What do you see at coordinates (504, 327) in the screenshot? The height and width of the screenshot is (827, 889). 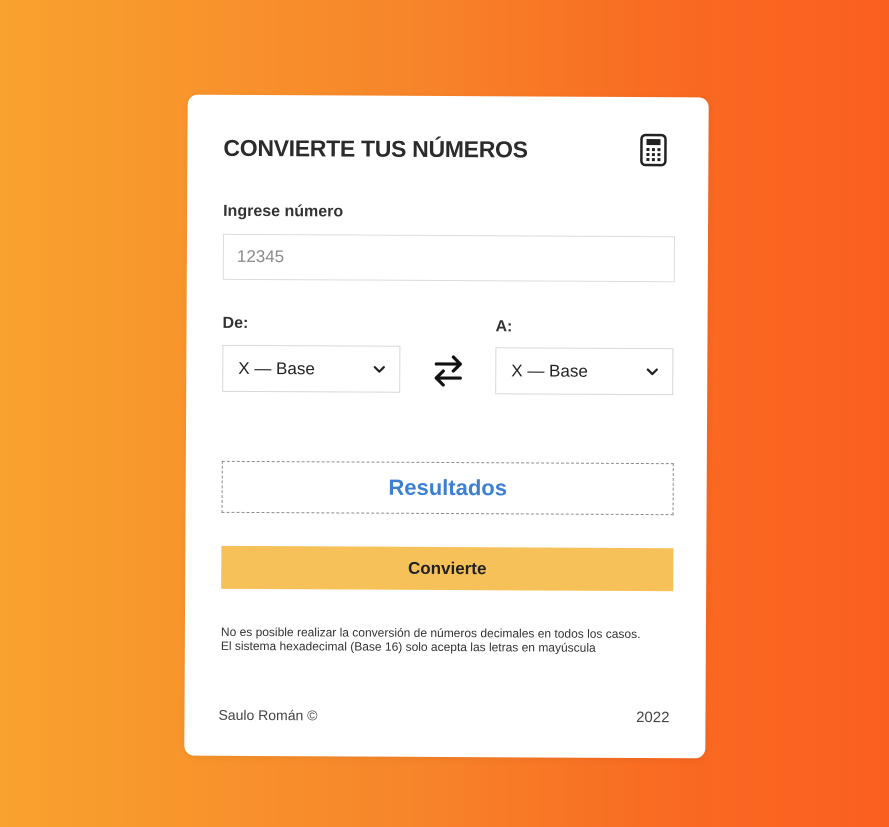 I see `to-label: A:` at bounding box center [504, 327].